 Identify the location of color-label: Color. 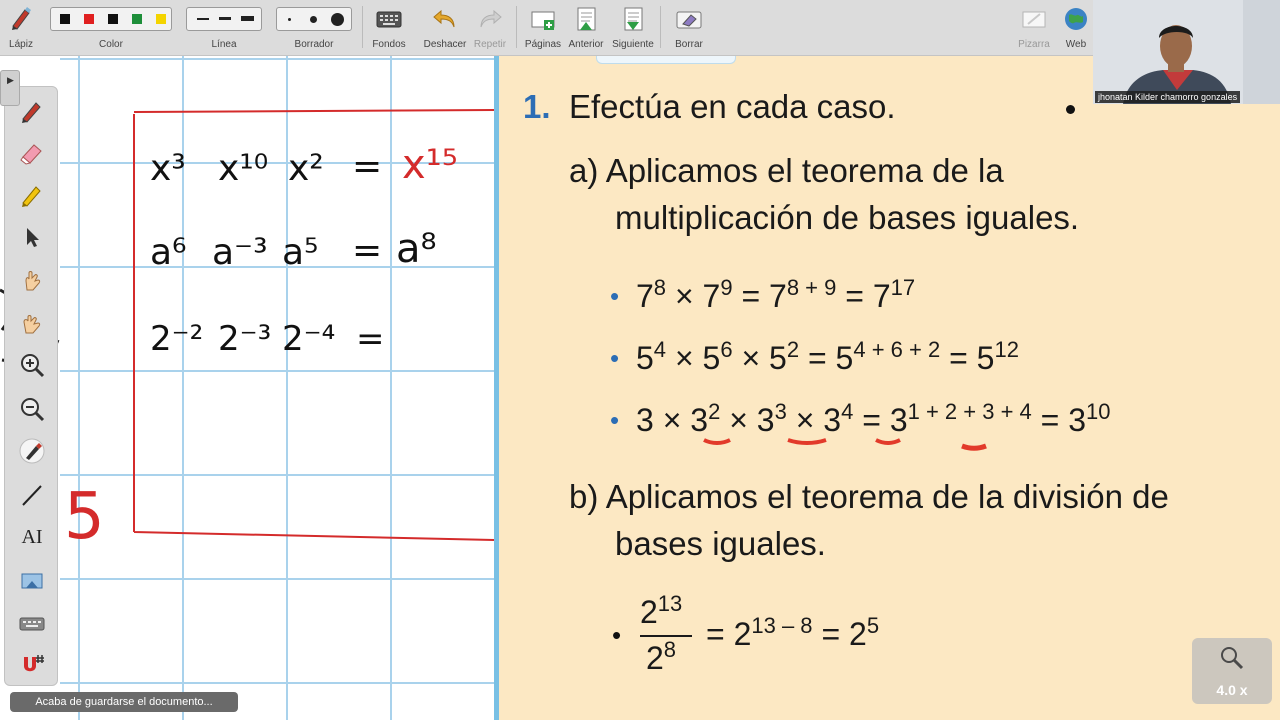
(111, 44).